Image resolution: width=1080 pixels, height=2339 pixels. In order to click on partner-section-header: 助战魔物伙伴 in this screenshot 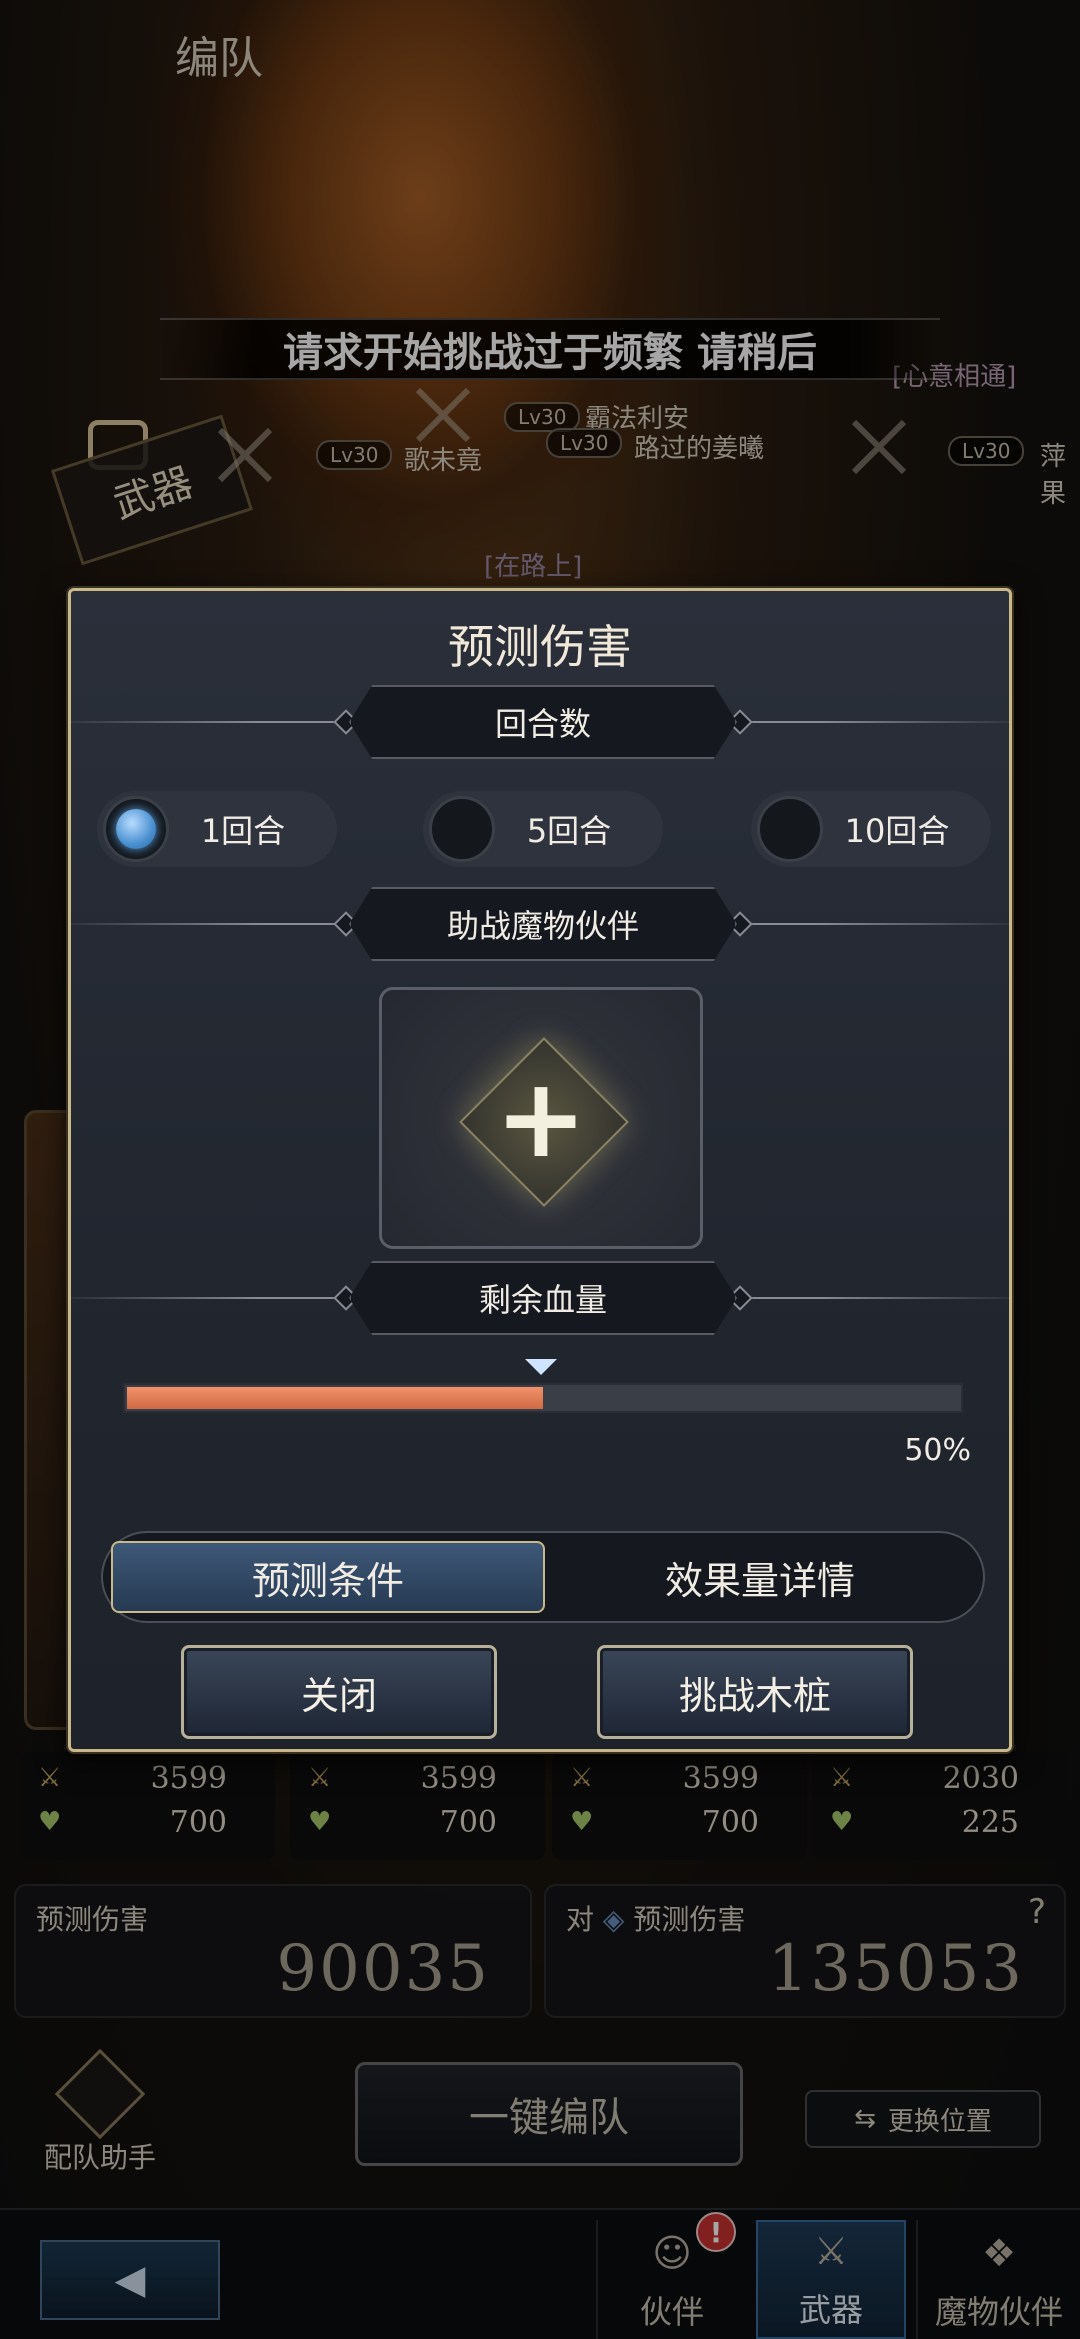, I will do `click(540, 924)`.